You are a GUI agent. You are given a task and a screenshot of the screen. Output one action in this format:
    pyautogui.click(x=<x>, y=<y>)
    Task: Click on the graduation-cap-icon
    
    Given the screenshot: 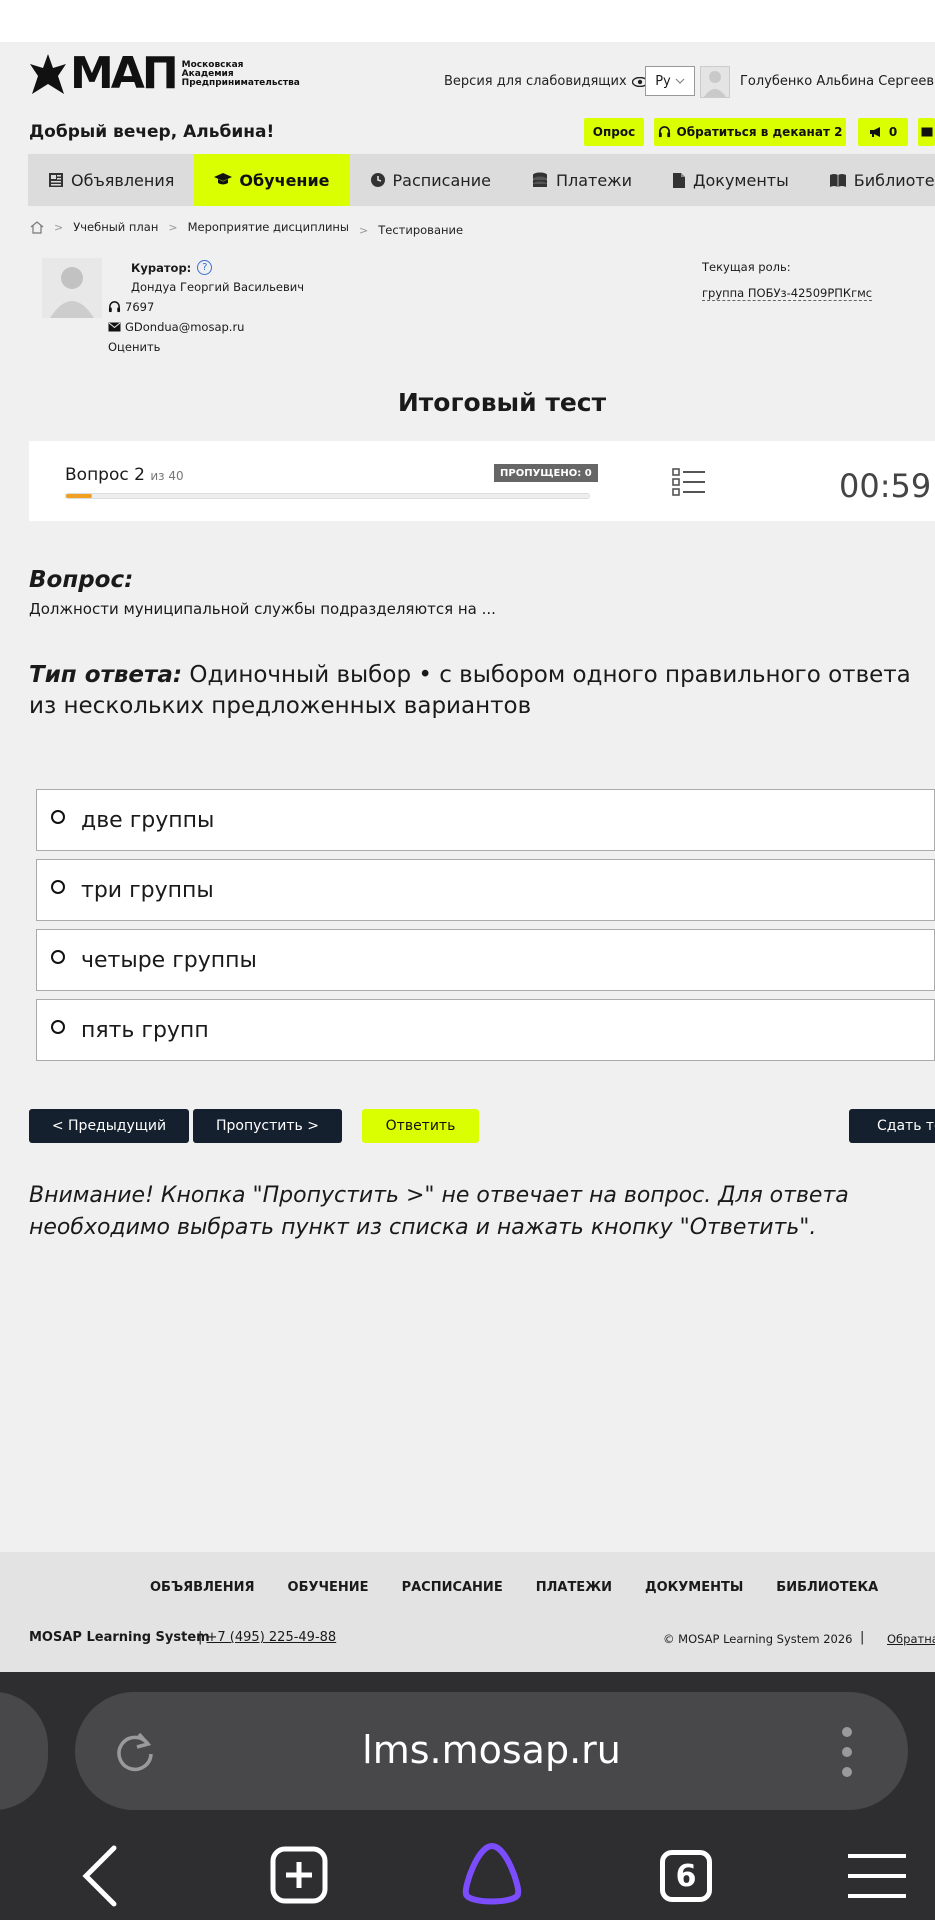 What is the action you would take?
    pyautogui.click(x=223, y=179)
    